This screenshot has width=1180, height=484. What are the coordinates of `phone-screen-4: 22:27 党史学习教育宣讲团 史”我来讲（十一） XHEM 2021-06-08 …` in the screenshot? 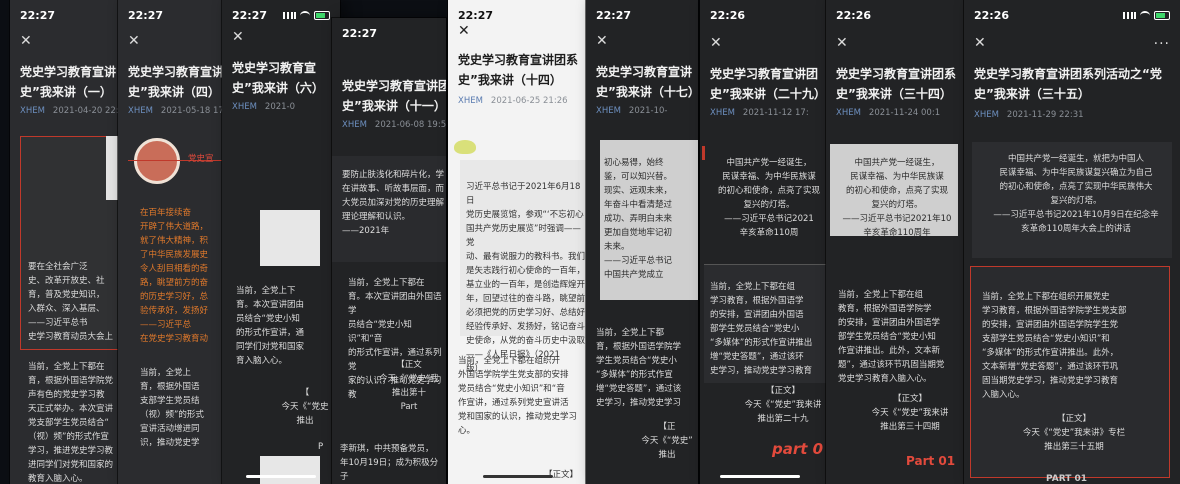 It's located at (389, 251).